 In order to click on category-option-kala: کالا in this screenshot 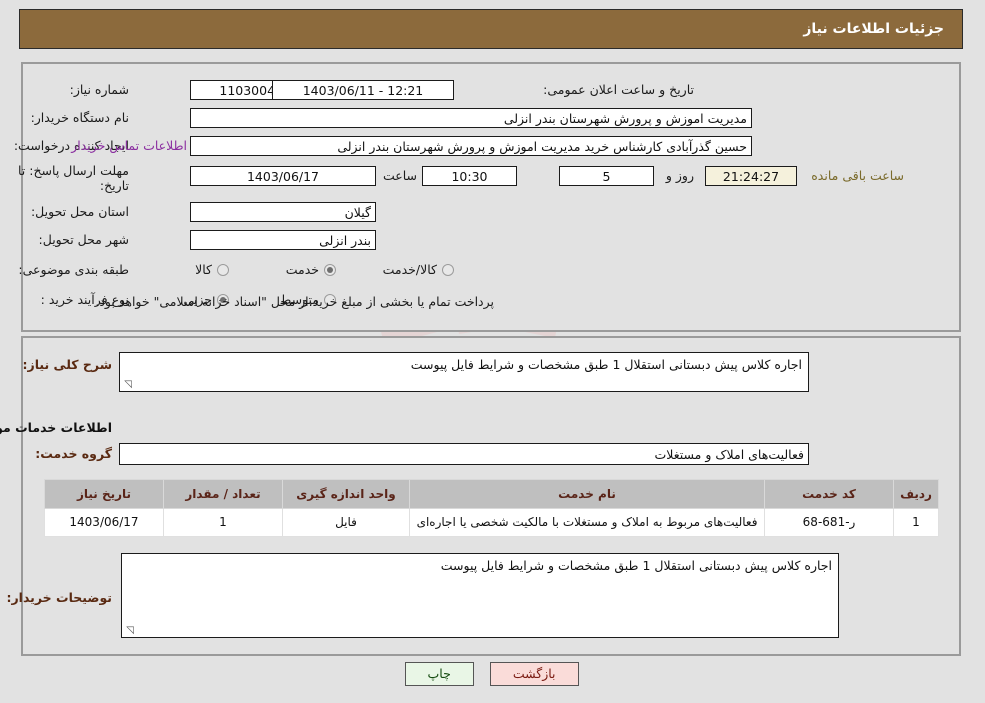, I will do `click(213, 269)`.